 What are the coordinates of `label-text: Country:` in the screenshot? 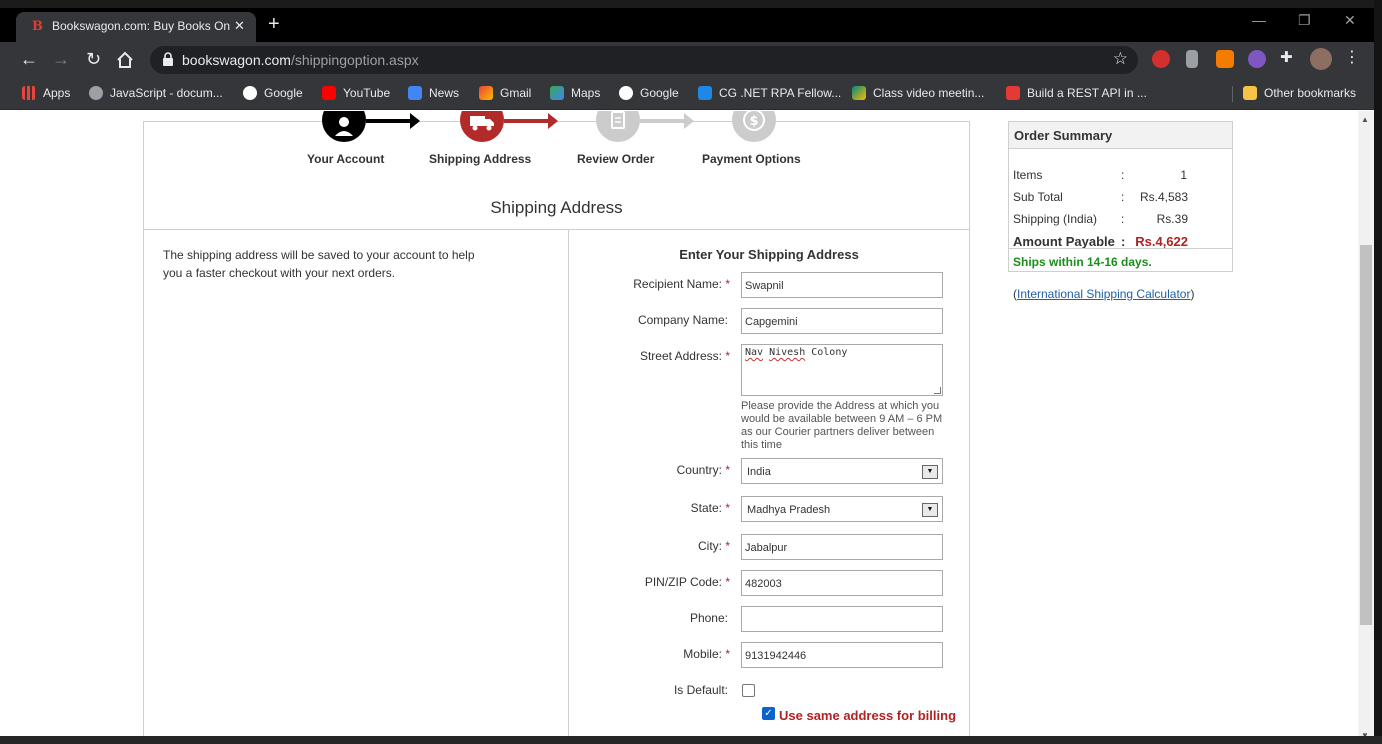 It's located at (699, 470).